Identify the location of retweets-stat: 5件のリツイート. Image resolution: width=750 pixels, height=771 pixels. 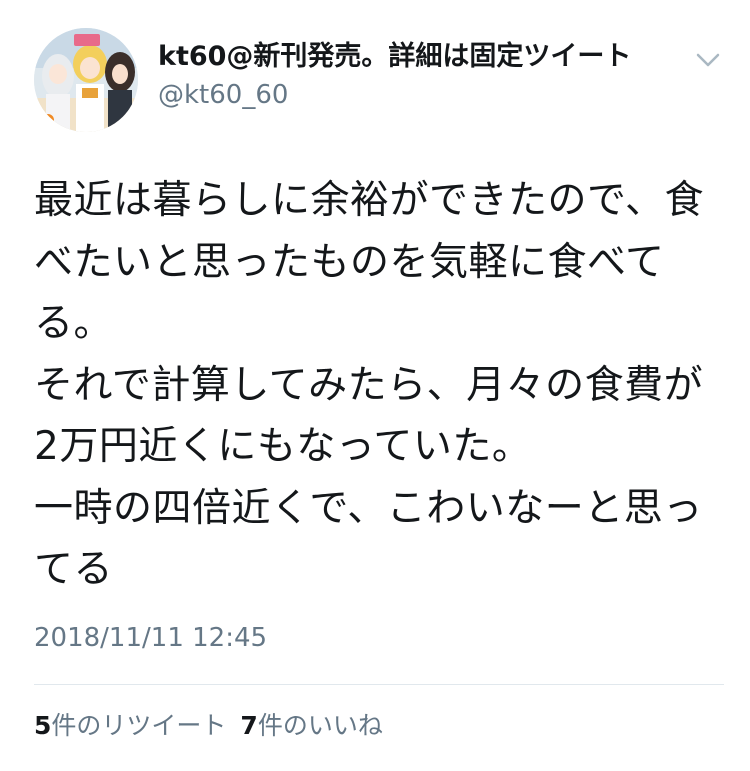
(130, 726).